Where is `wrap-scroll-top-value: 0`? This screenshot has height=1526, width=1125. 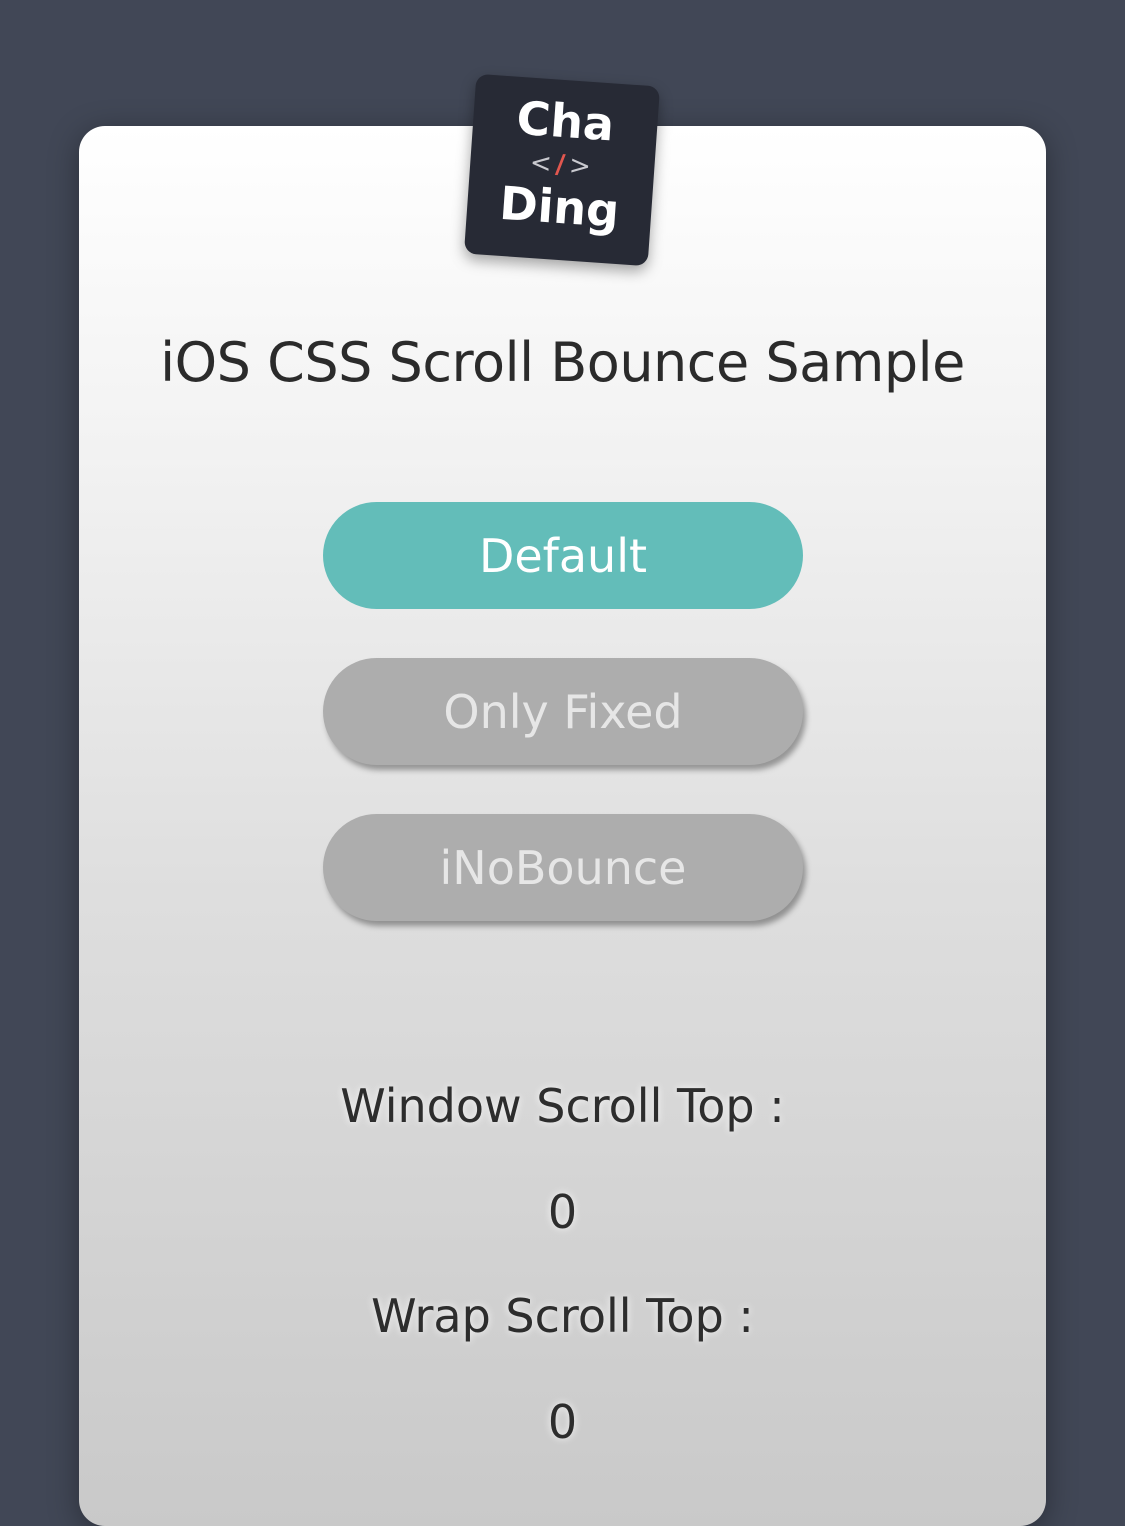 wrap-scroll-top-value: 0 is located at coordinates (562, 1422).